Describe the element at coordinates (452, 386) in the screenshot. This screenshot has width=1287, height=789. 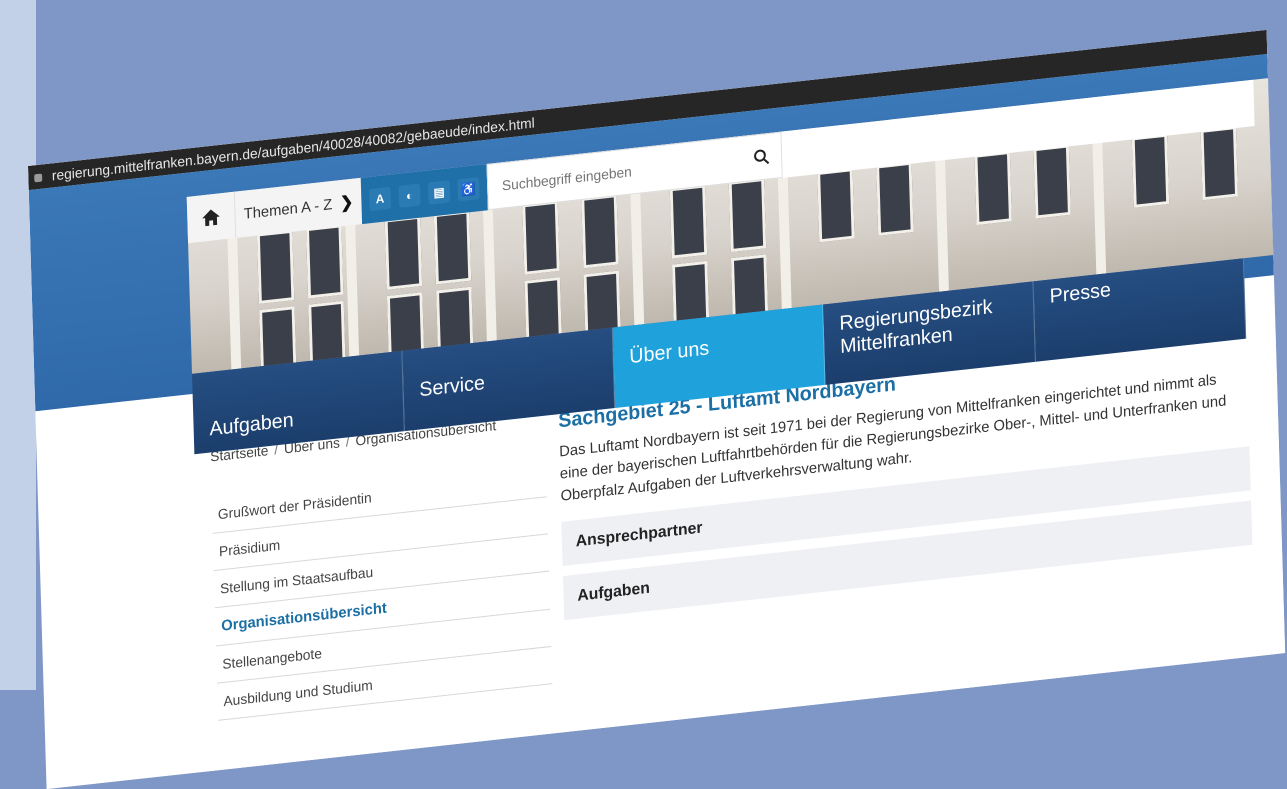
I see `nav-label: Service` at that location.